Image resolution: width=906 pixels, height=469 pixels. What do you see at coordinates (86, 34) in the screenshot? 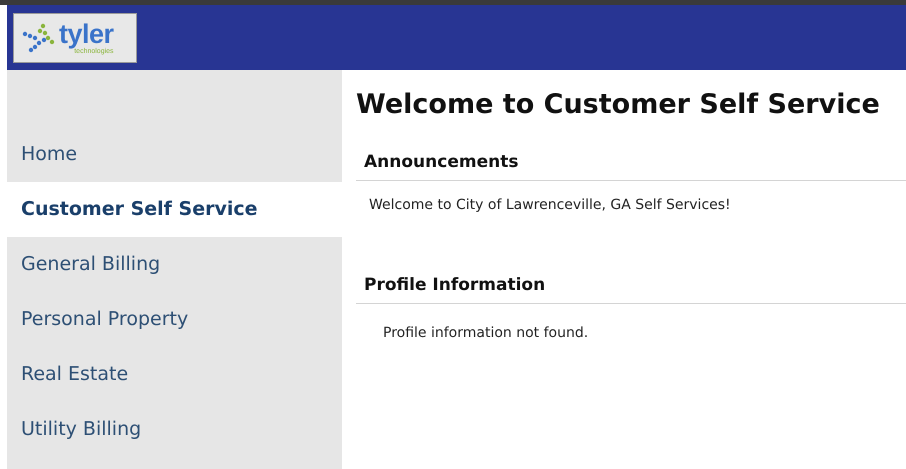
I see `logo-name: tyler` at bounding box center [86, 34].